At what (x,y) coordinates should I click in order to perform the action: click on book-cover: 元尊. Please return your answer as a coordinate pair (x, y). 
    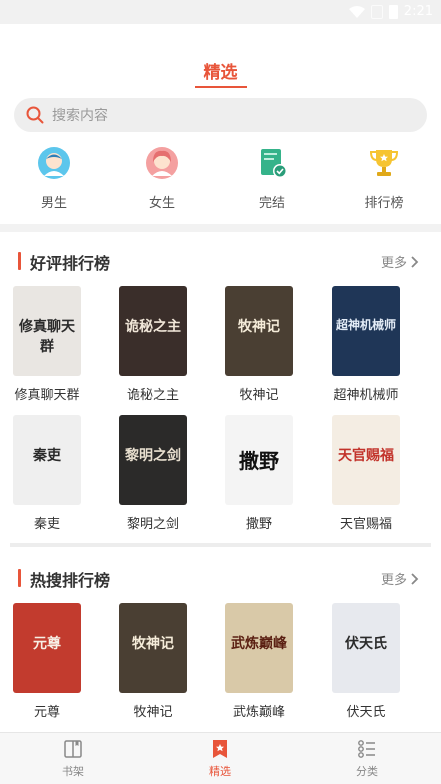
    Looking at the image, I should click on (47, 648).